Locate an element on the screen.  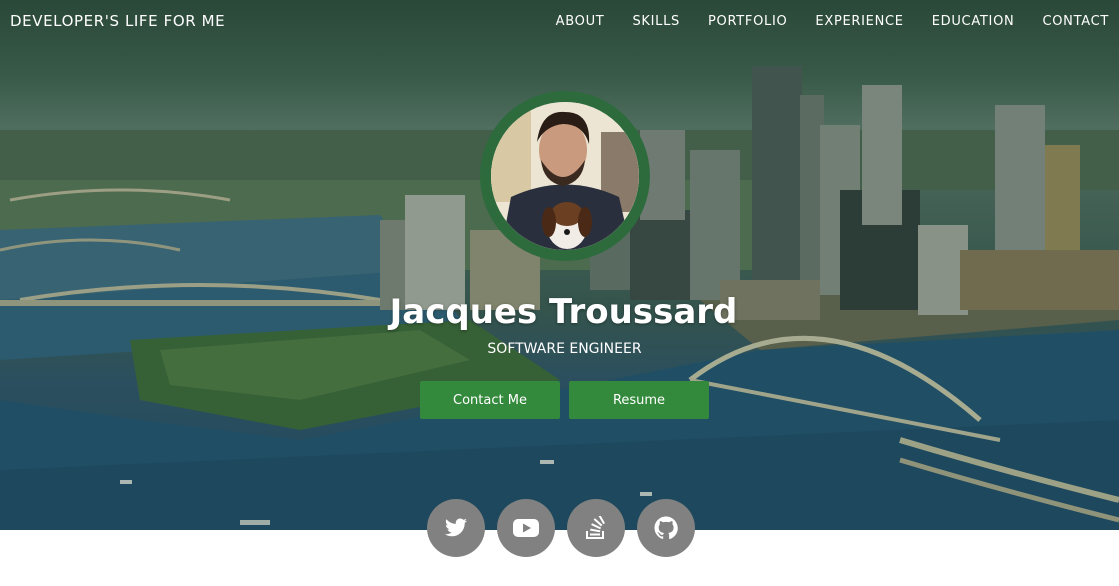
brand-link: DEVELOPER'S LIFE FOR ME is located at coordinates (117, 21).